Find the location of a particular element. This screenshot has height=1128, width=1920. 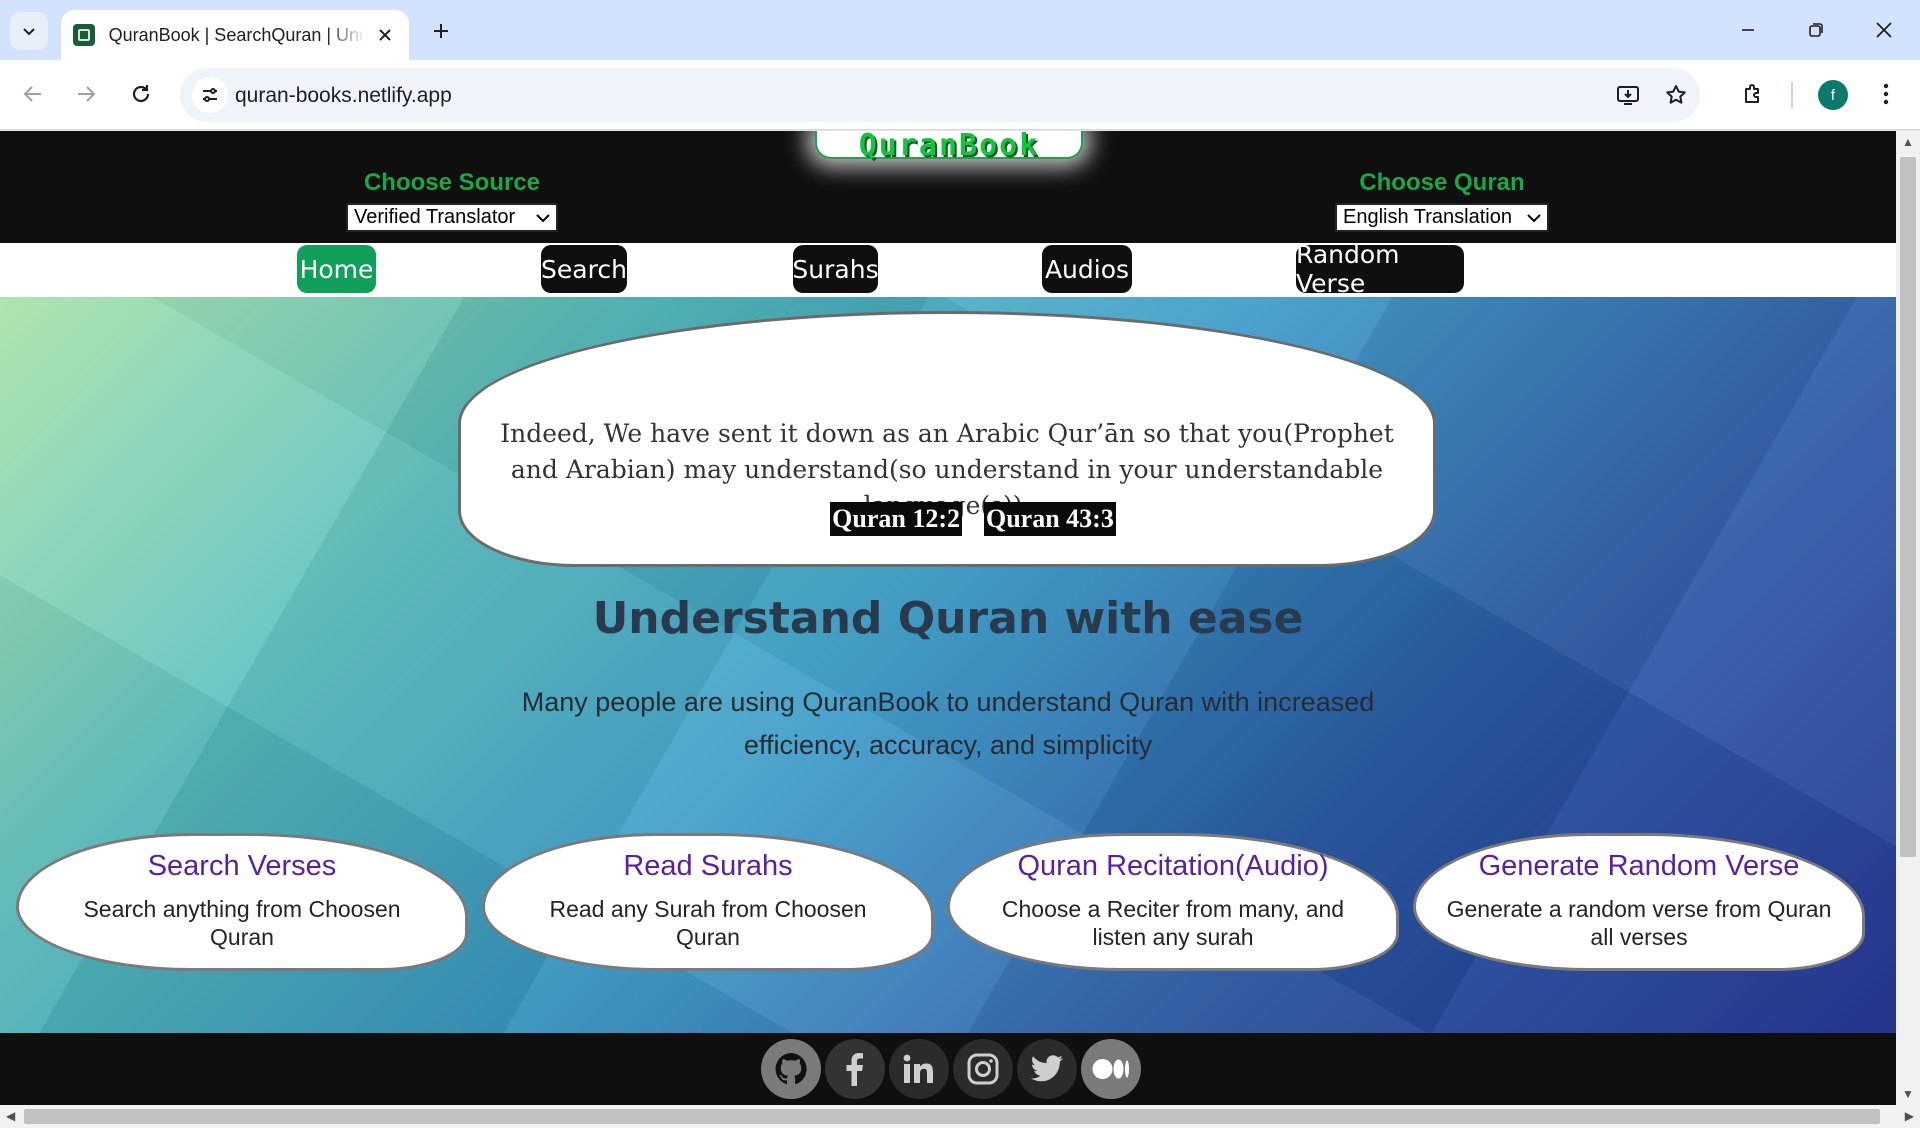

choose-quran-group: Choose Quran English Translation is located at coordinates (1442, 200).